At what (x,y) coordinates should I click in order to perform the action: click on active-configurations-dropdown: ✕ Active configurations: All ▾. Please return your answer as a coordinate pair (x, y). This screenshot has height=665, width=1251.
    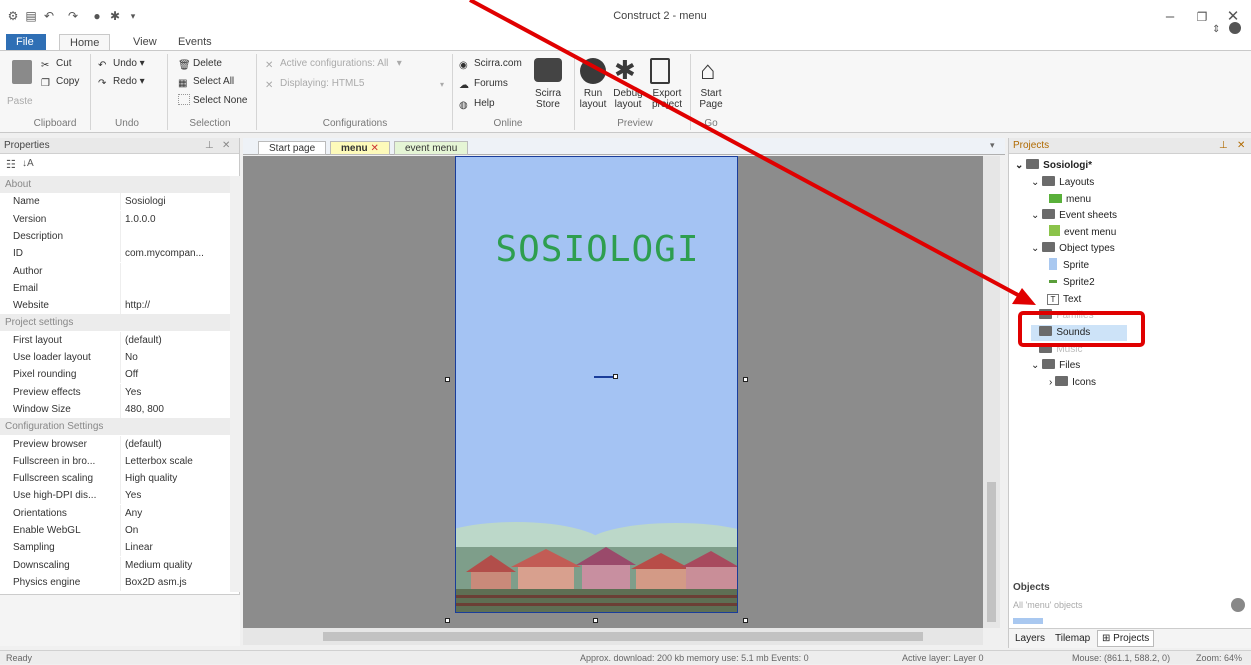
    Looking at the image, I should click on (333, 64).